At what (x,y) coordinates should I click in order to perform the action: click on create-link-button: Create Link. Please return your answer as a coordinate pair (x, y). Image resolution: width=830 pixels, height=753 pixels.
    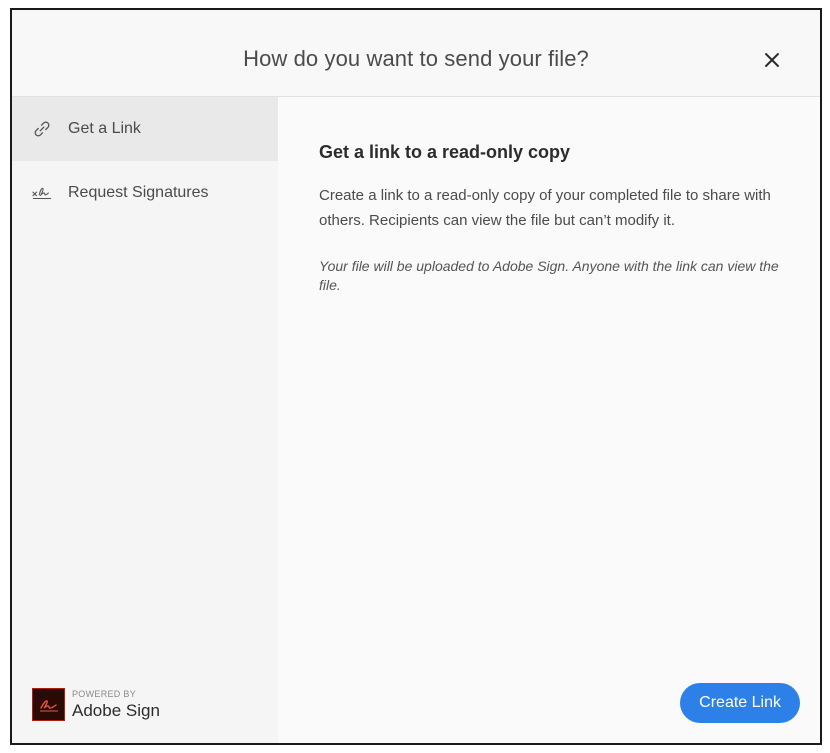
    Looking at the image, I should click on (740, 703).